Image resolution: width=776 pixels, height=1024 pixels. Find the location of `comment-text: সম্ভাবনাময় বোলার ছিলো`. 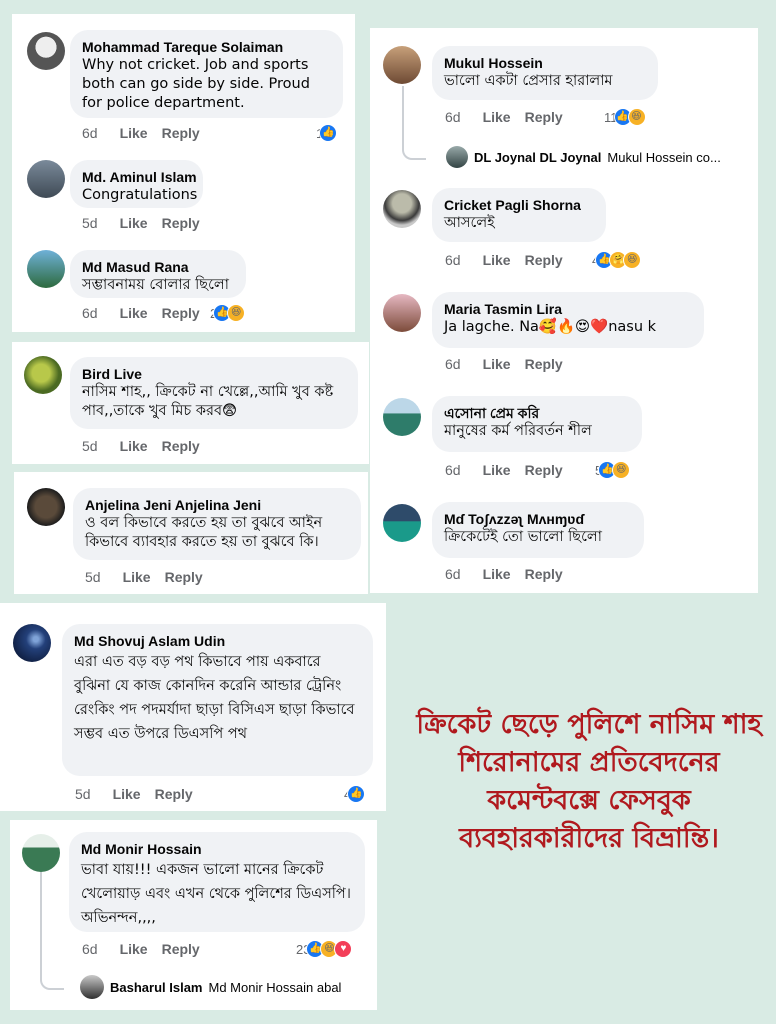

comment-text: সম্ভাবনাময় বোলার ছিলো is located at coordinates (155, 285).